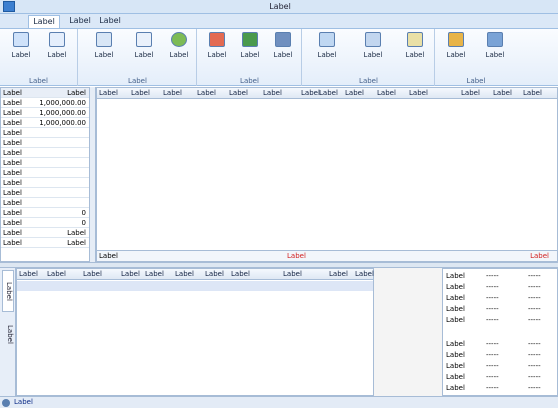 Image resolution: width=558 pixels, height=408 pixels. What do you see at coordinates (44, 21) in the screenshot?
I see `tab-main-function: Label` at bounding box center [44, 21].